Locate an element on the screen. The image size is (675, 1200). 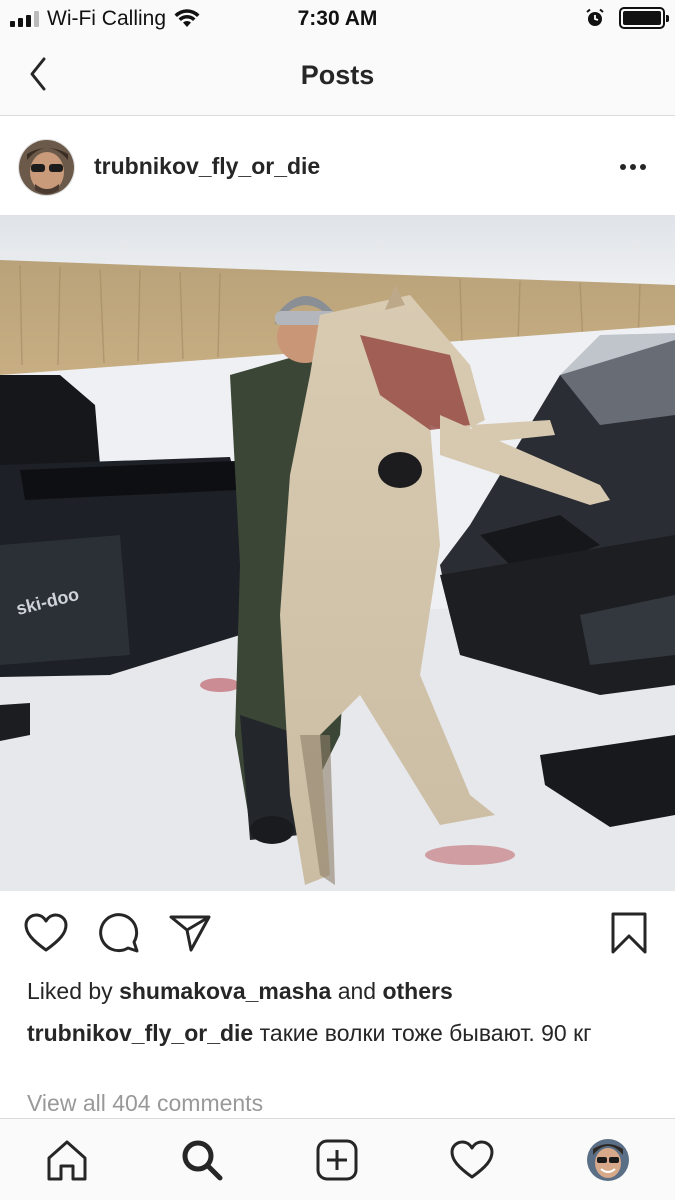
likes-summary: Liked by shumakova_masha and others is located at coordinates (240, 991).